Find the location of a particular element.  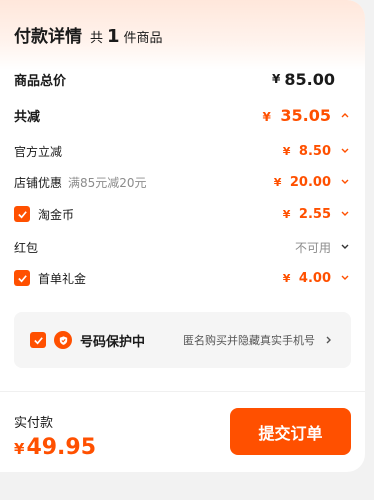

number-protection-right: 匿名购买并隐藏真实手机号 is located at coordinates (259, 340).